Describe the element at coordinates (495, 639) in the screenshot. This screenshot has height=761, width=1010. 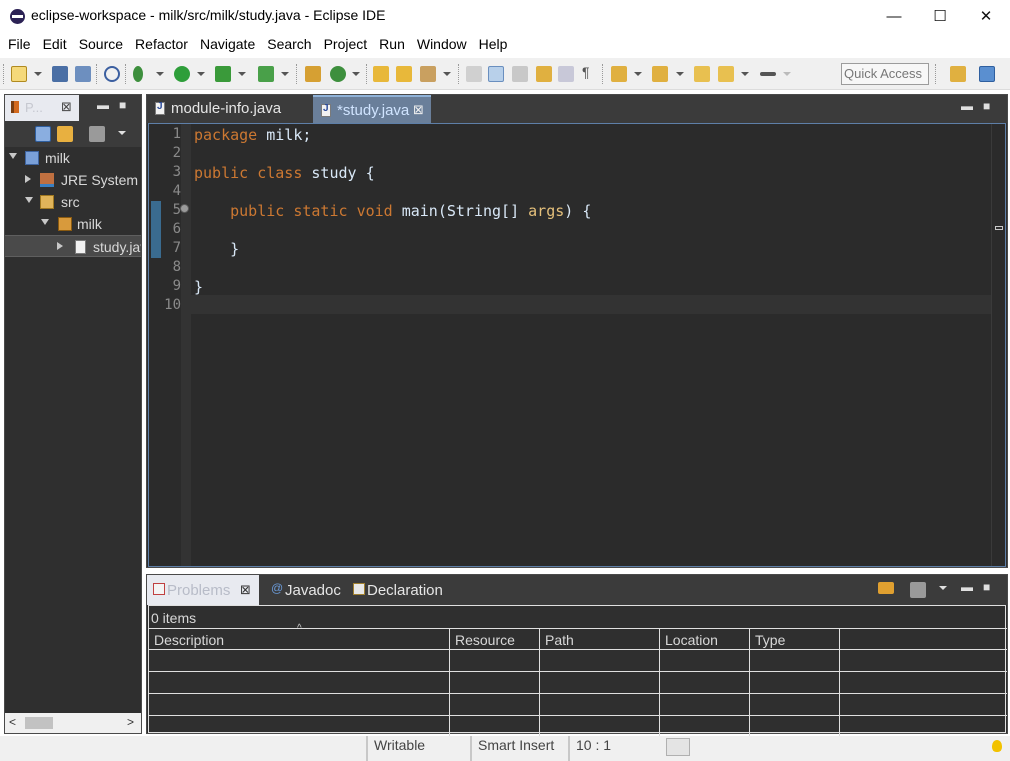
I see `column-resource: Resource` at that location.